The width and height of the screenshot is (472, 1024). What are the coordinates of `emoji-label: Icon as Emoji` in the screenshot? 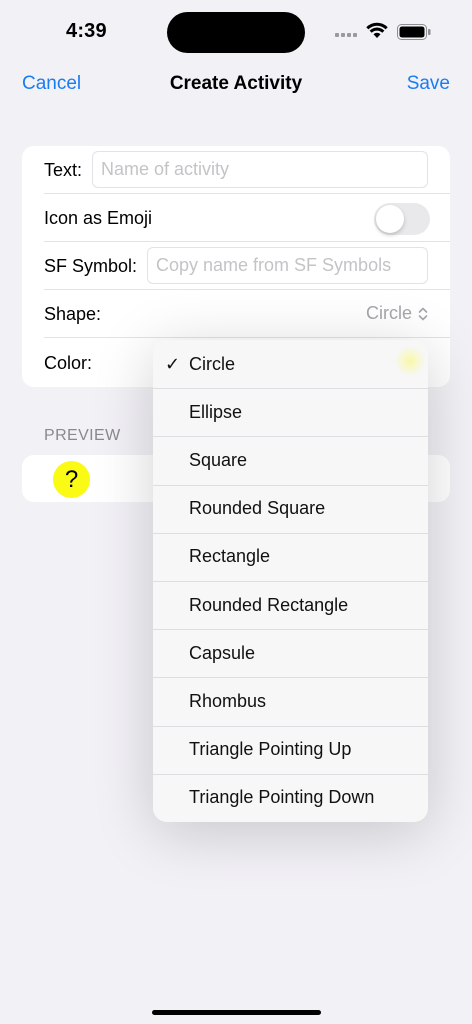 It's located at (98, 217).